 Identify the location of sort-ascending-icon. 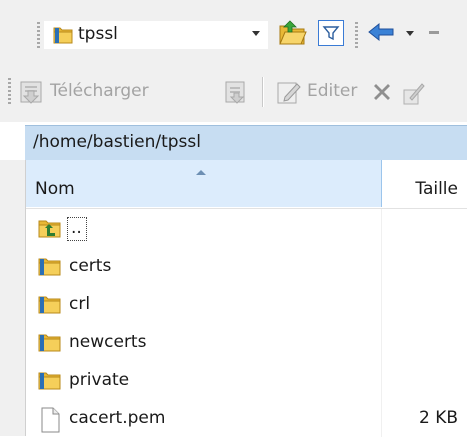
(201, 172).